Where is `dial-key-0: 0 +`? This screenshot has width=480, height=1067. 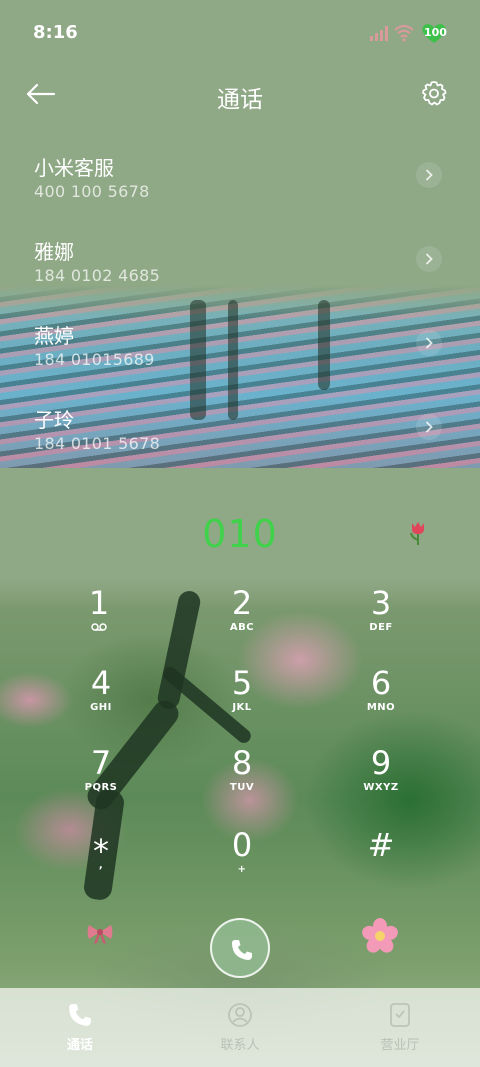 dial-key-0: 0 + is located at coordinates (242, 863).